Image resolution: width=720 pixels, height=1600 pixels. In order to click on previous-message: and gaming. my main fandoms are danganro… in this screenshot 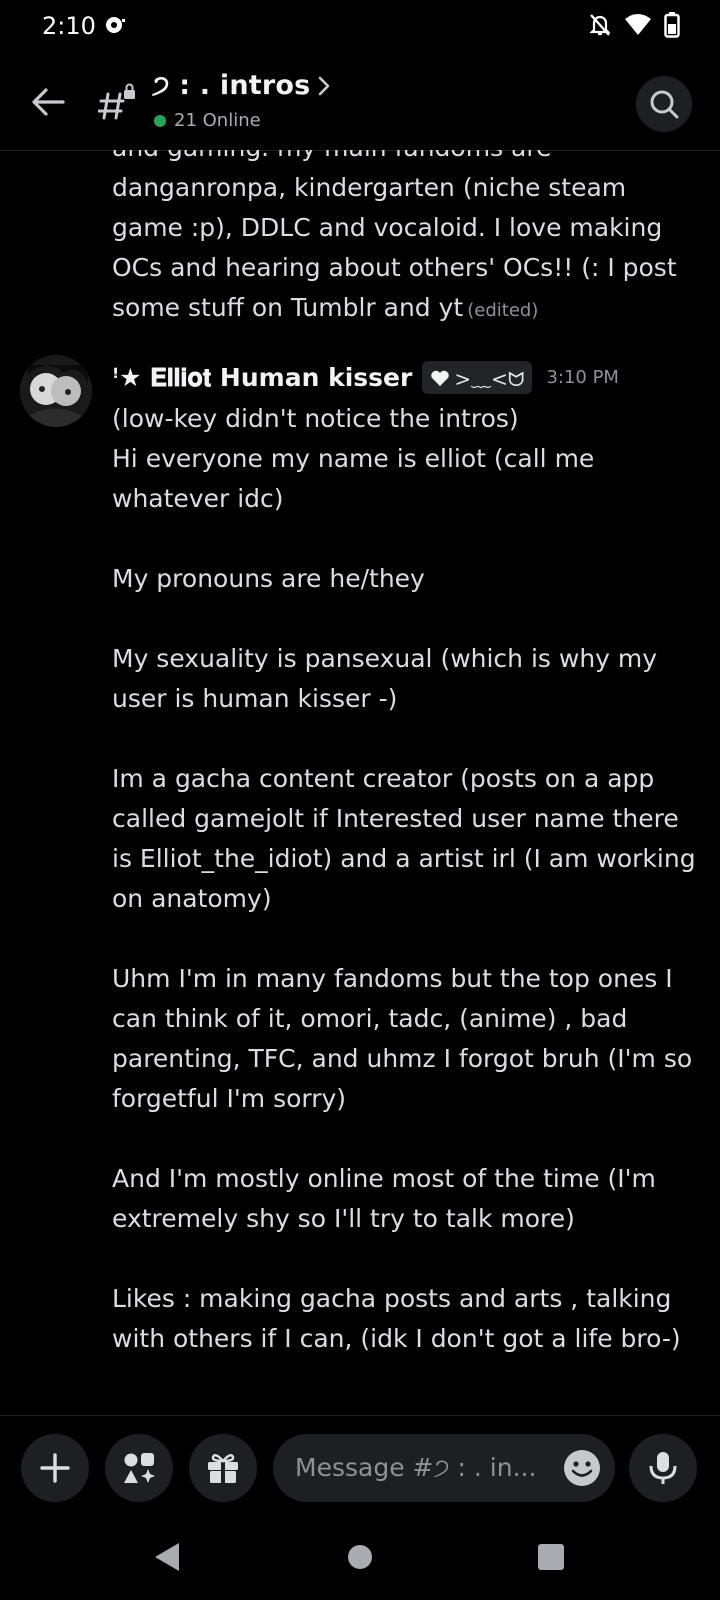, I will do `click(407, 240)`.